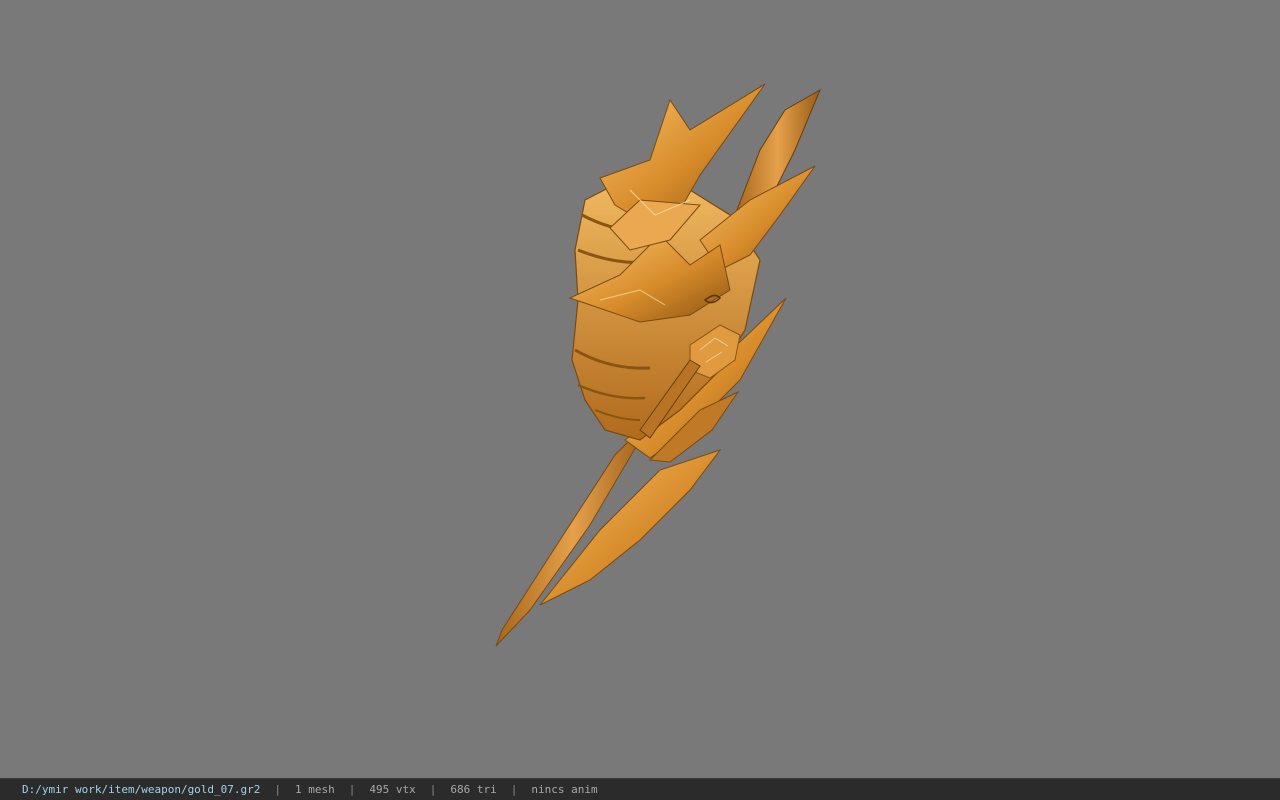 Image resolution: width=1280 pixels, height=800 pixels. What do you see at coordinates (564, 789) in the screenshot?
I see `animation-status: nincs anim` at bounding box center [564, 789].